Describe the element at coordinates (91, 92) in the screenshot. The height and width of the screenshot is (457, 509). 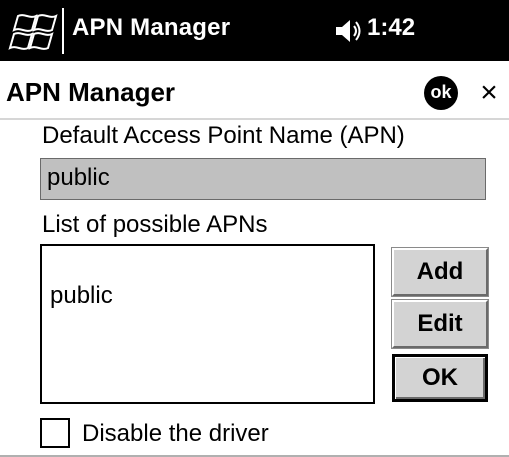
I see `page-title: APN Manager` at that location.